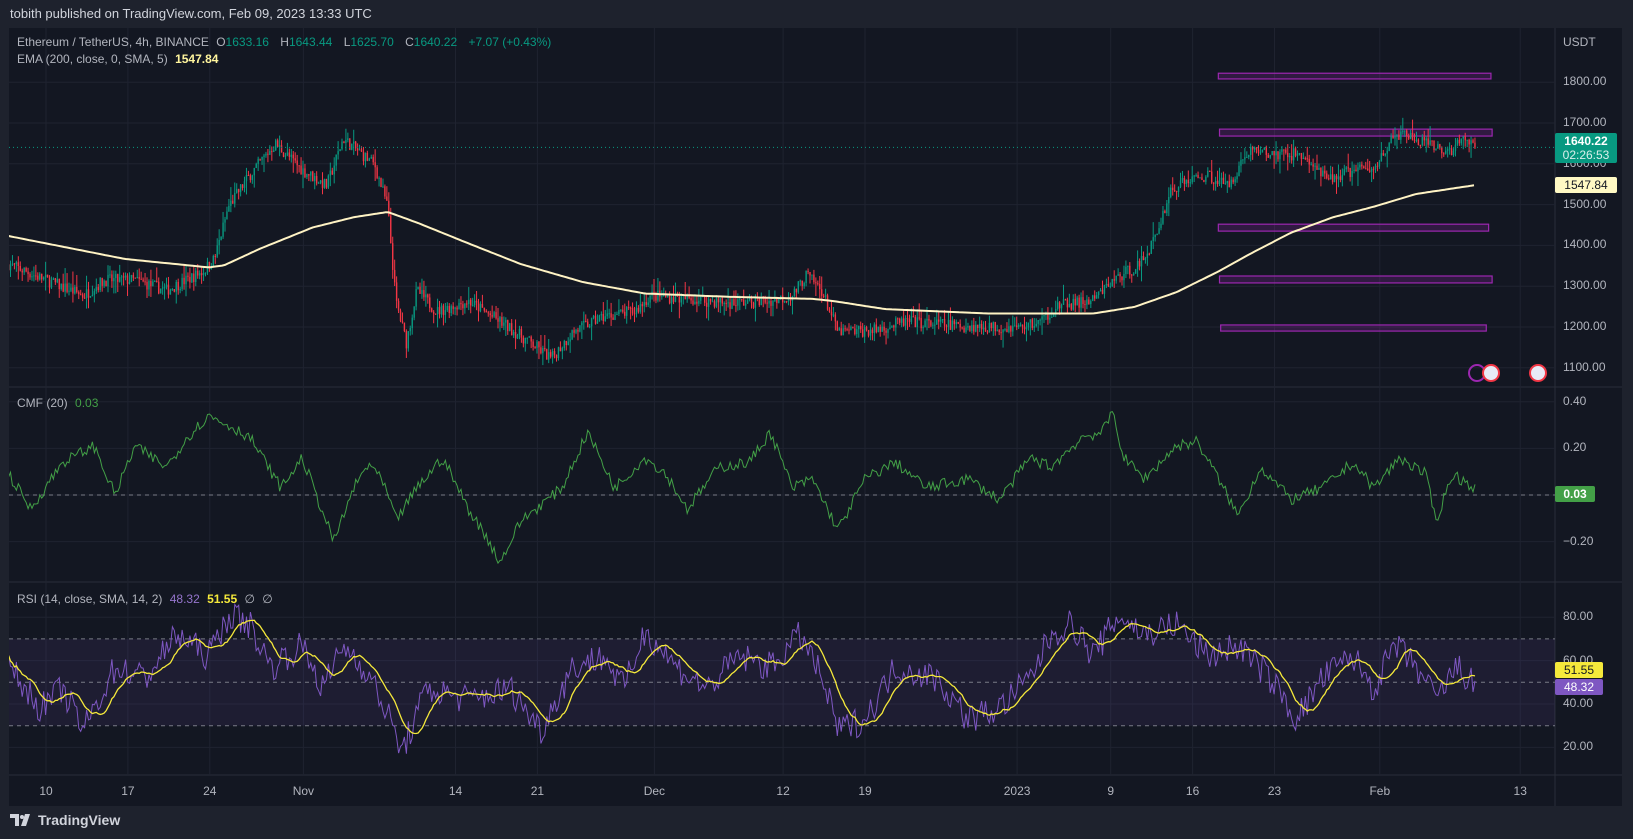 Image resolution: width=1633 pixels, height=839 pixels. I want to click on high-label: H, so click(284, 42).